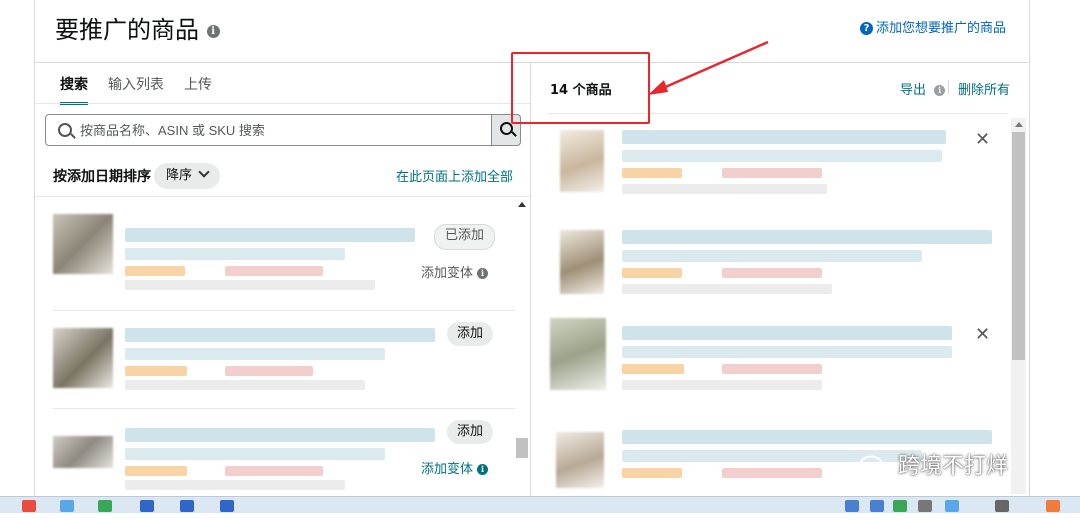 The height and width of the screenshot is (520, 1080). I want to click on selected-item, so click(776, 274).